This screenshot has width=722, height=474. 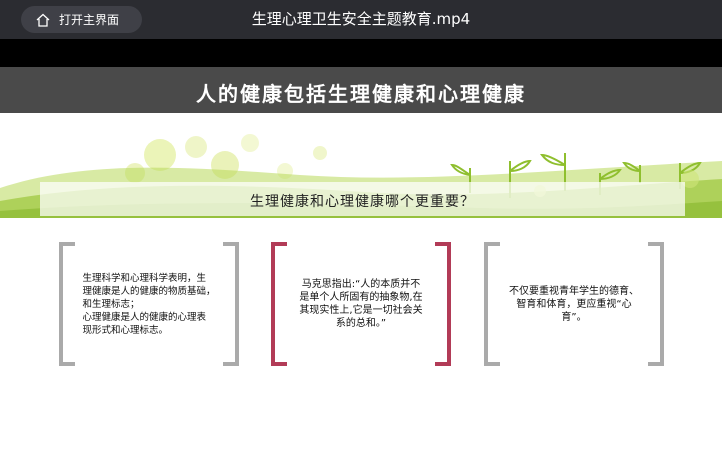 What do you see at coordinates (361, 94) in the screenshot?
I see `slide-title: 人的健康包括生理健康和心理健康` at bounding box center [361, 94].